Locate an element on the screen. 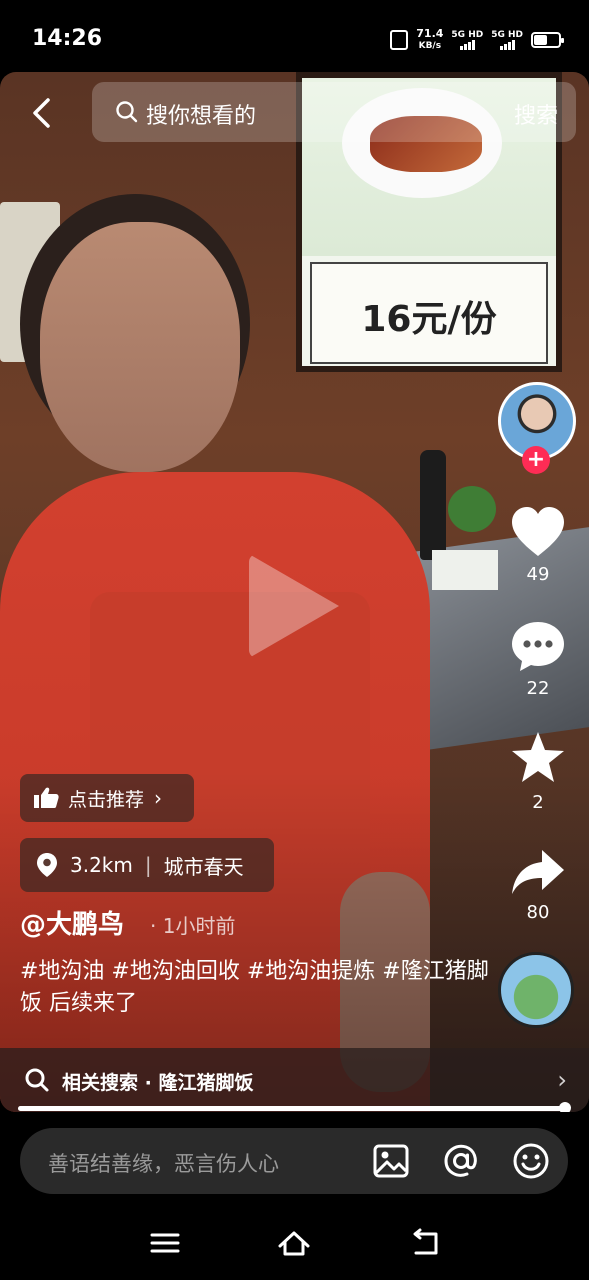 The width and height of the screenshot is (589, 1280). play-icon is located at coordinates (294, 606).